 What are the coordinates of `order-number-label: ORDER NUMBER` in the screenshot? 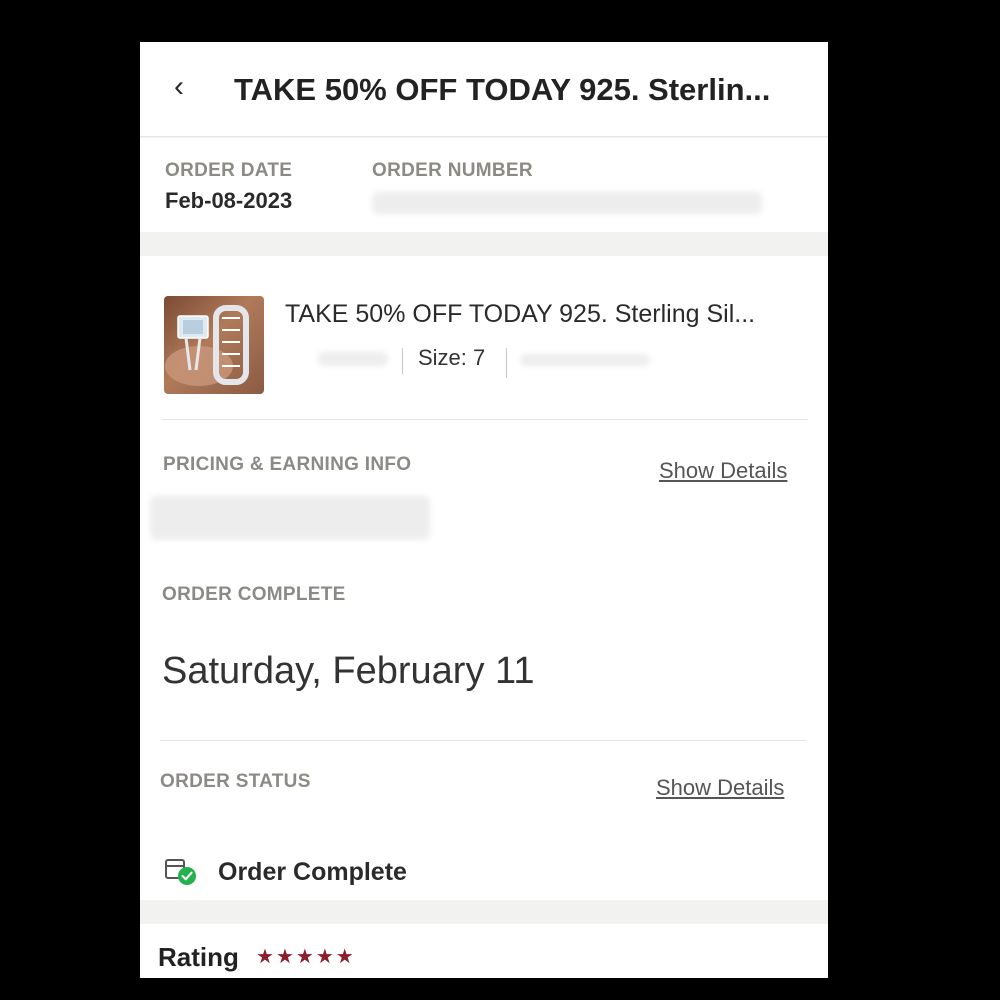 It's located at (452, 170).